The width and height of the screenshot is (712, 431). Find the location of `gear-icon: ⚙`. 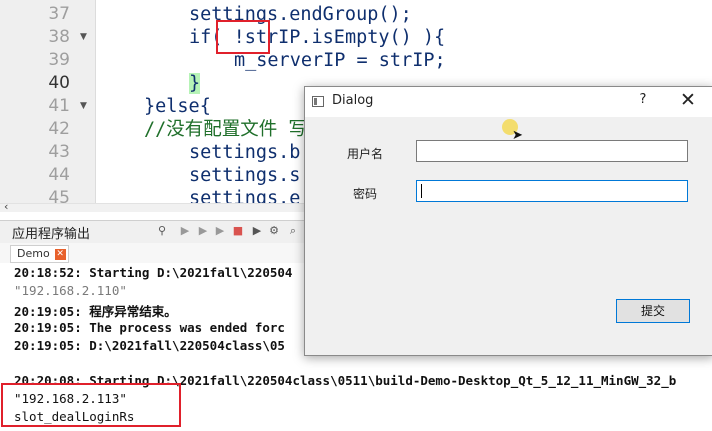

gear-icon: ⚙ is located at coordinates (274, 231).